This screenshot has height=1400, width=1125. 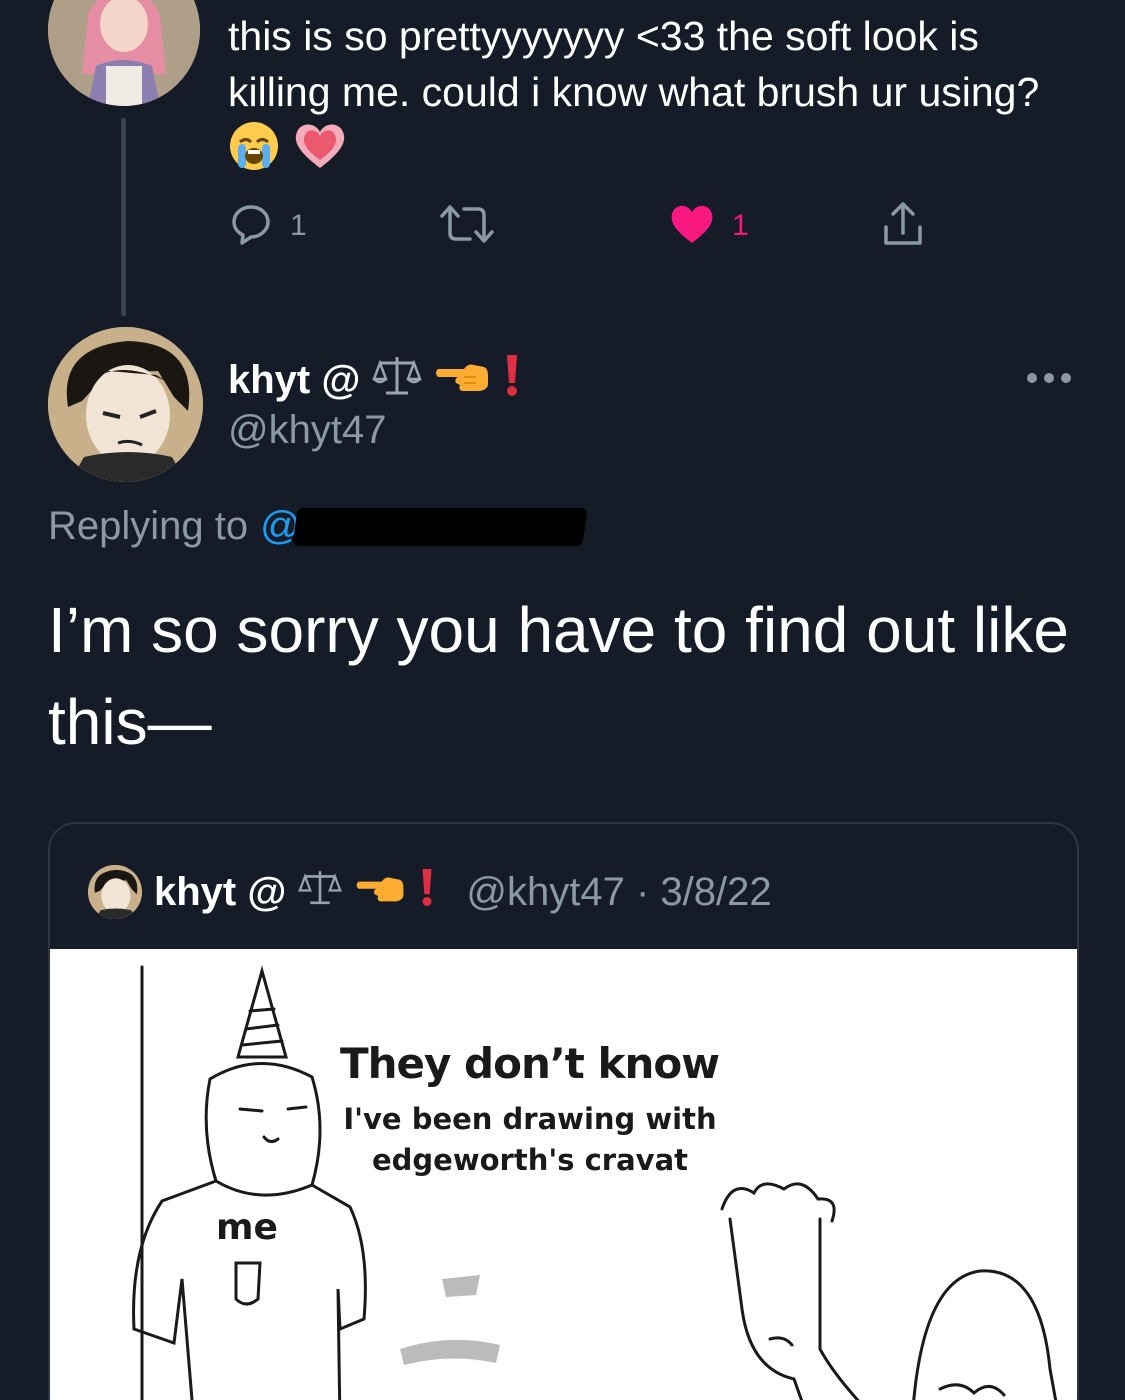 I want to click on meme-me-label: me, so click(x=247, y=1227).